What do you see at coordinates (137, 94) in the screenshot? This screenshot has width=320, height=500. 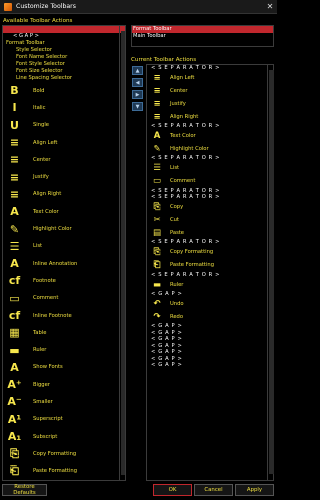 I see `move-right-icon: ▶` at bounding box center [137, 94].